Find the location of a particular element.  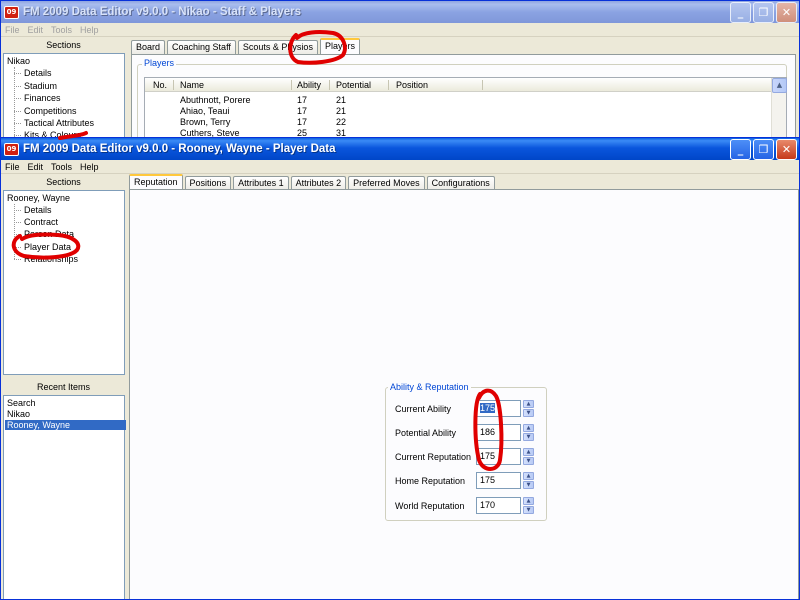

current-reputation-stepper: ▲ ▼ is located at coordinates (528, 456).